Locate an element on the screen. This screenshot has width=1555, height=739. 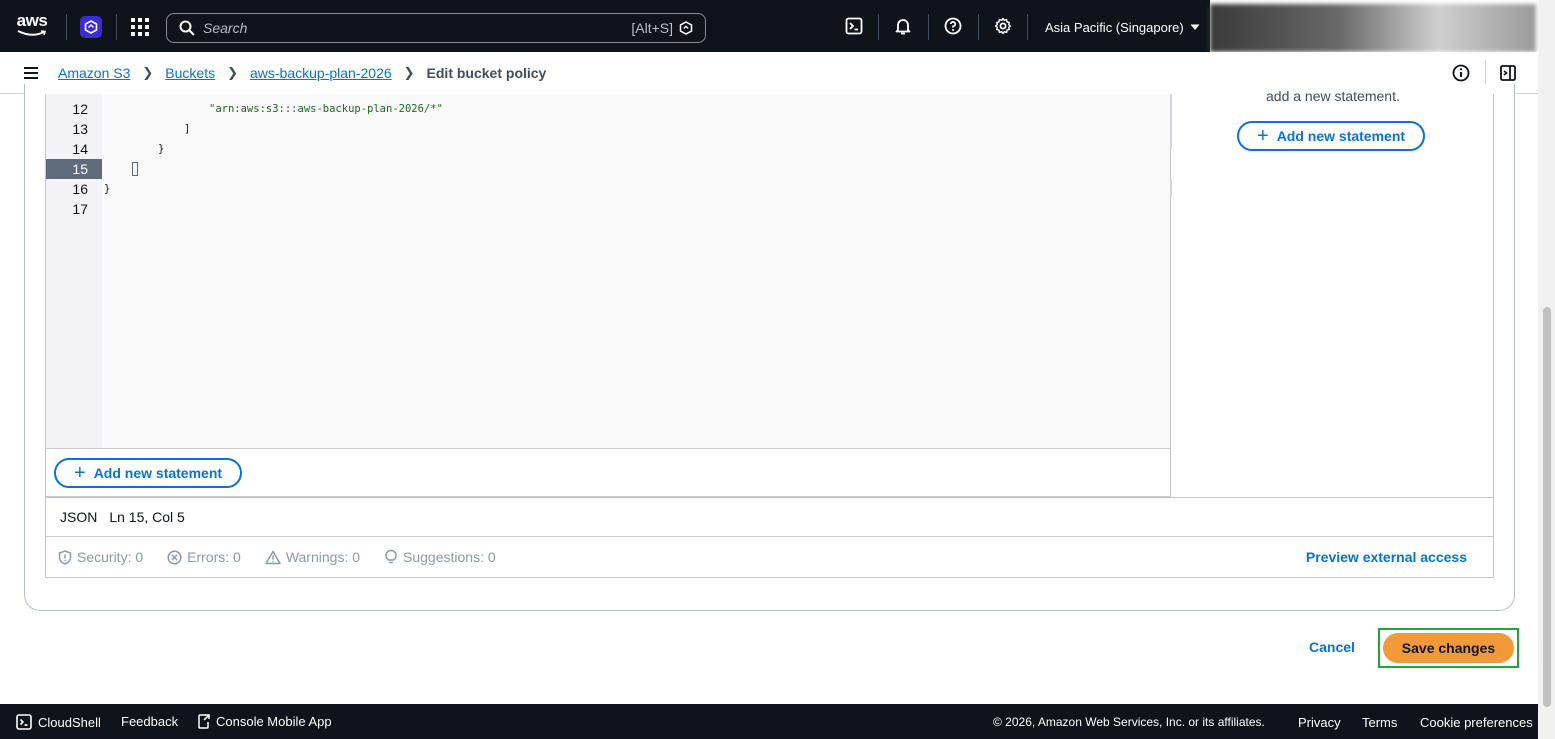
warning-triangle-icon is located at coordinates (273, 557).